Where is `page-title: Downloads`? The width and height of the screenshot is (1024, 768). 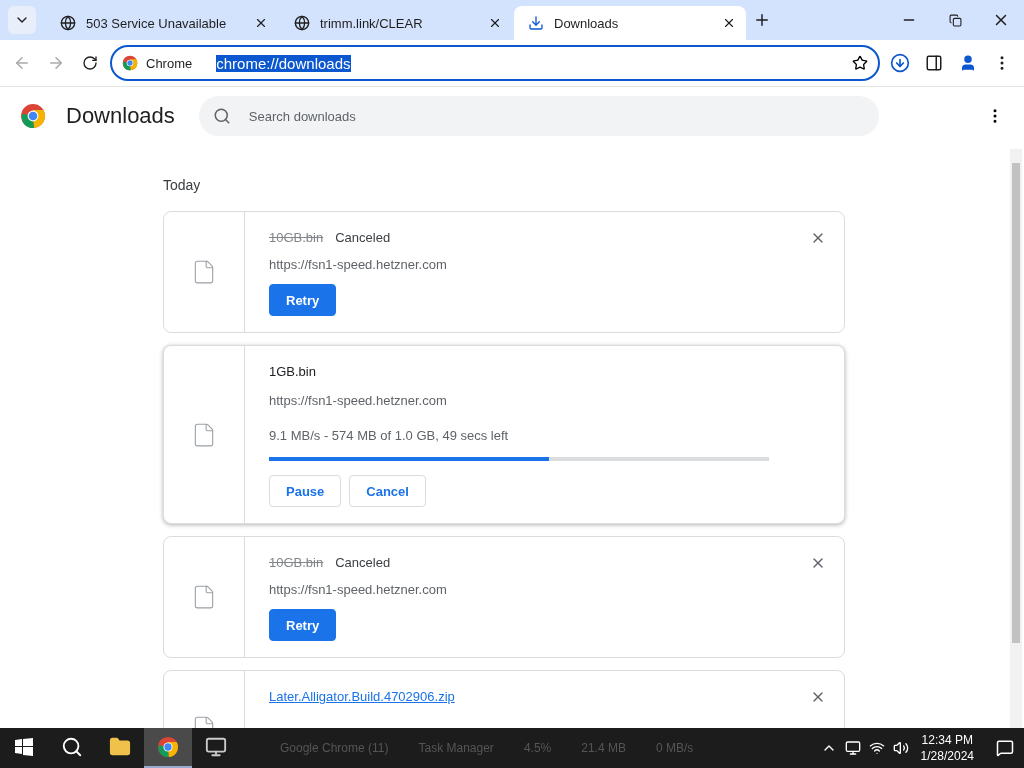
page-title: Downloads is located at coordinates (120, 116).